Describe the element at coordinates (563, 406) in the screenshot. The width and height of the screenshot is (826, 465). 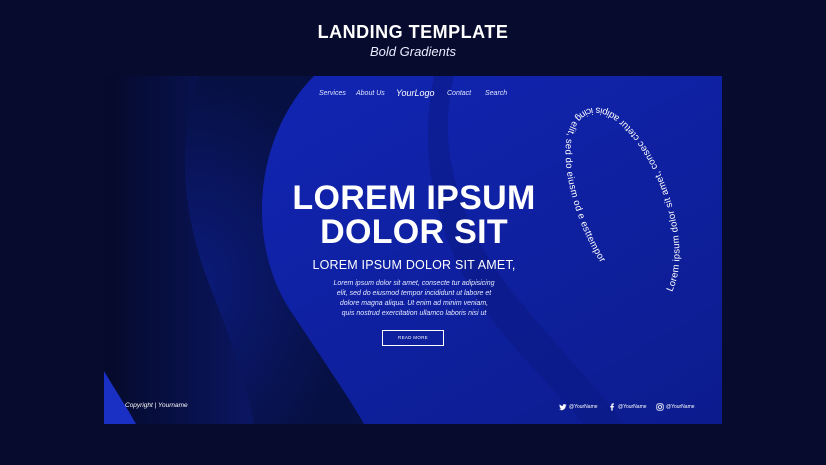
I see `twitter-icon` at that location.